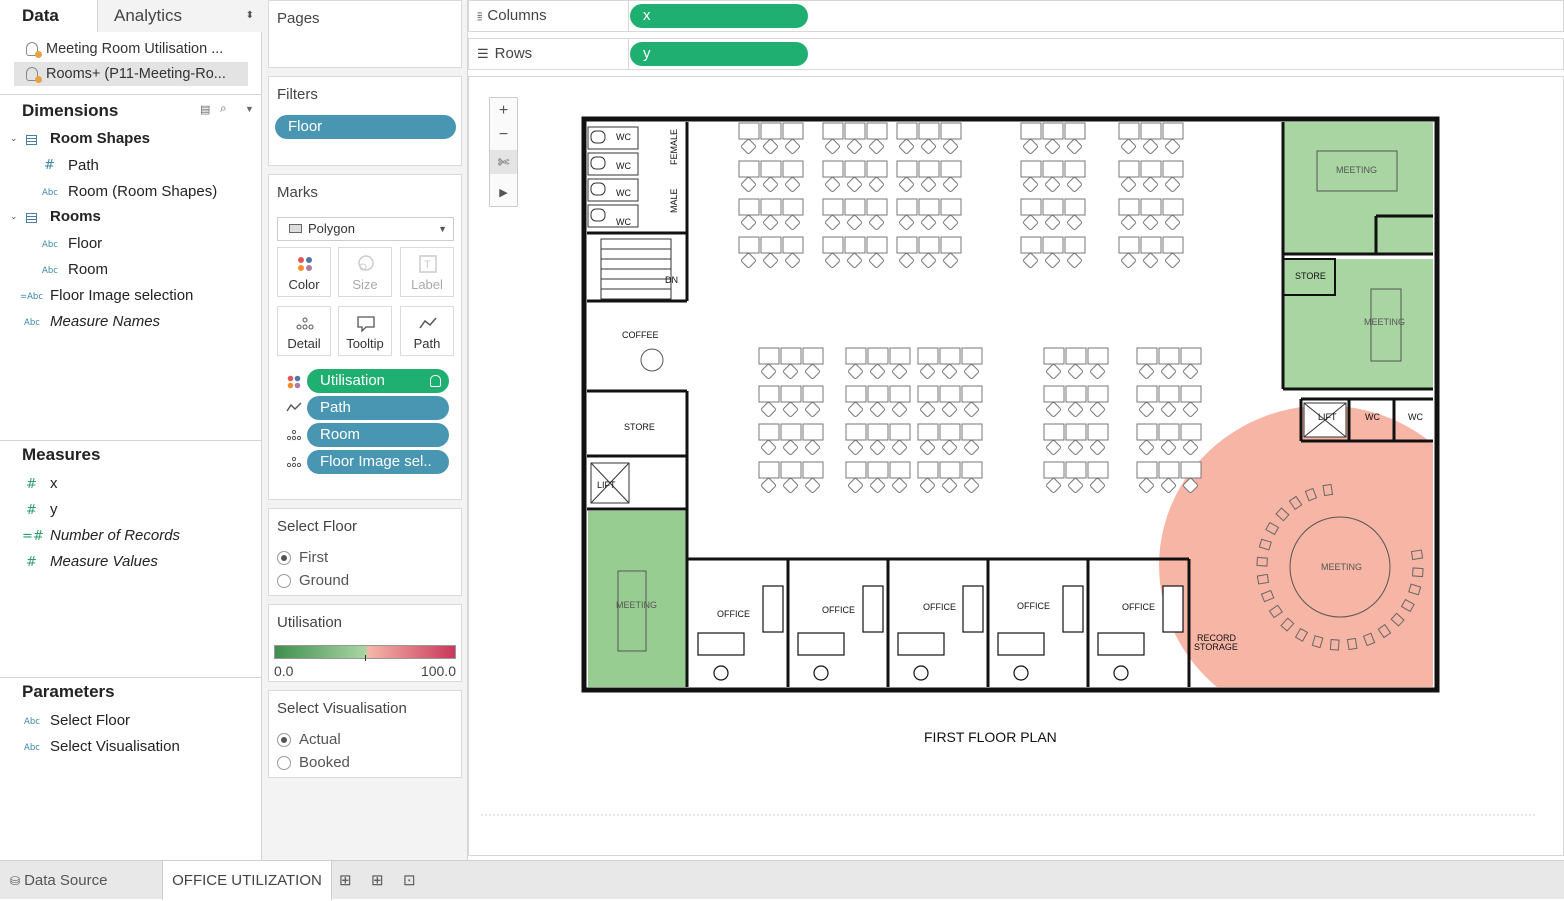 The image size is (1564, 901). Describe the element at coordinates (304, 272) in the screenshot. I see `color-button: Color` at that location.